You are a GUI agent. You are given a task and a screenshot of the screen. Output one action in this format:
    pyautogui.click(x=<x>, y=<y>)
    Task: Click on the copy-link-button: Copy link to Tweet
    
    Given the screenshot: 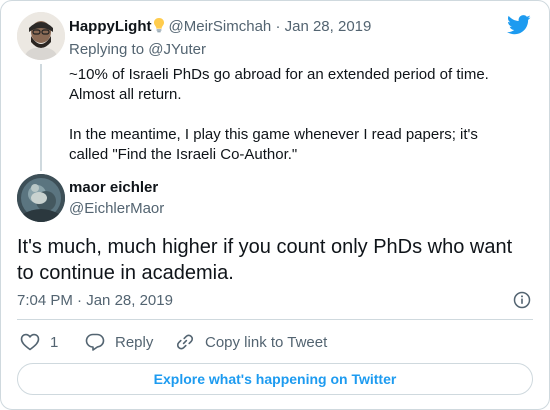 What is the action you would take?
    pyautogui.click(x=251, y=342)
    